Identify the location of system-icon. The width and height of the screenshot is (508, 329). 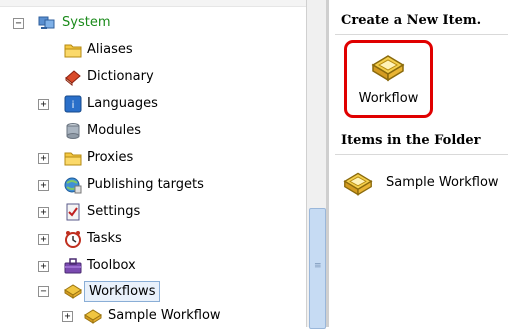
(46, 22).